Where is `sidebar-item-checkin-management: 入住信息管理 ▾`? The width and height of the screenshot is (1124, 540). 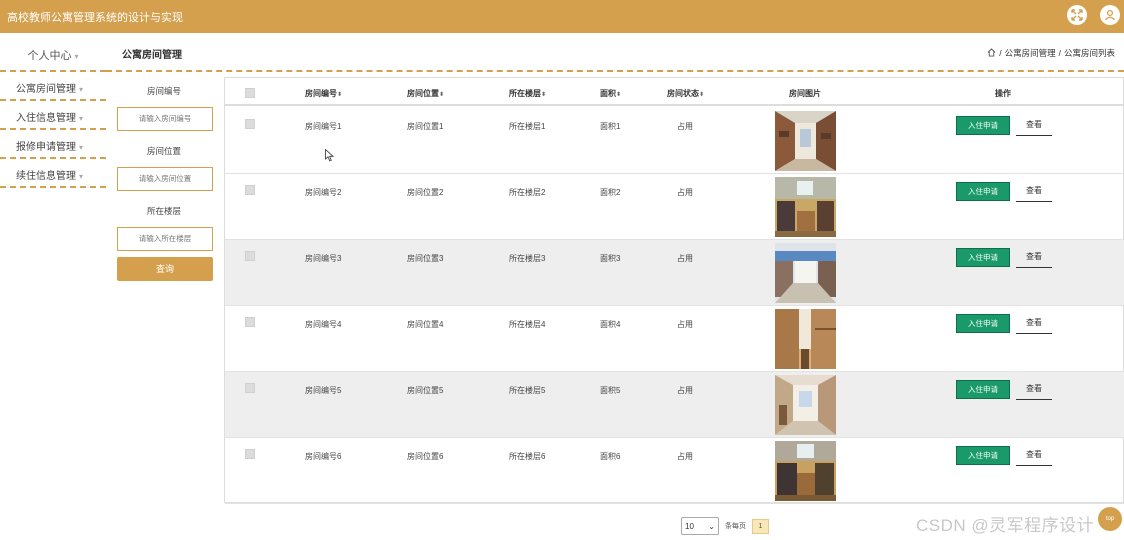
sidebar-item-checkin-management: 入住信息管理 ▾ is located at coordinates (49, 116).